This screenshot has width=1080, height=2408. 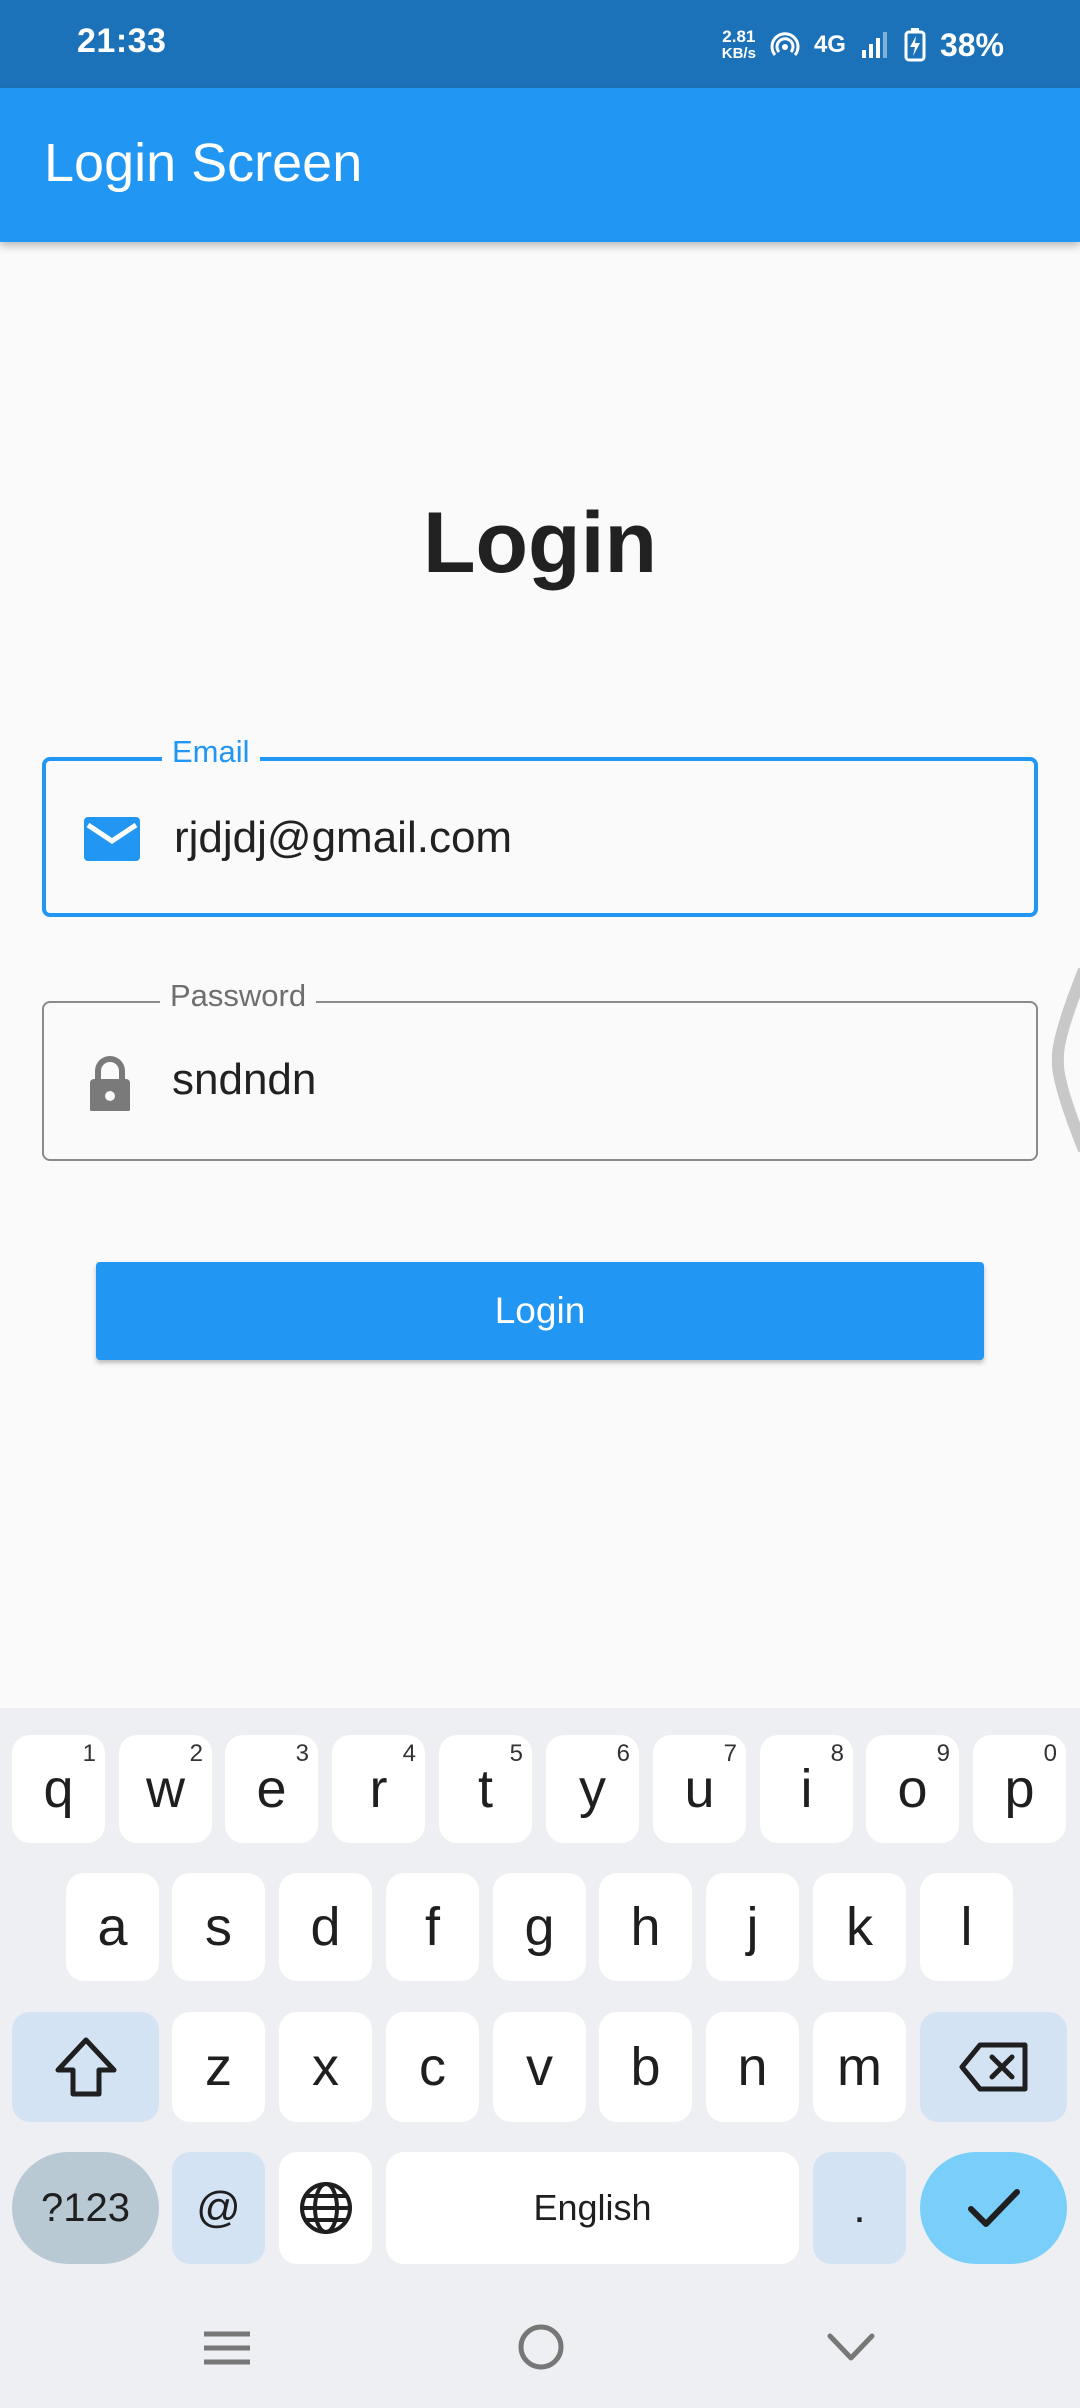 I want to click on key-z: z, so click(x=218, y=2067).